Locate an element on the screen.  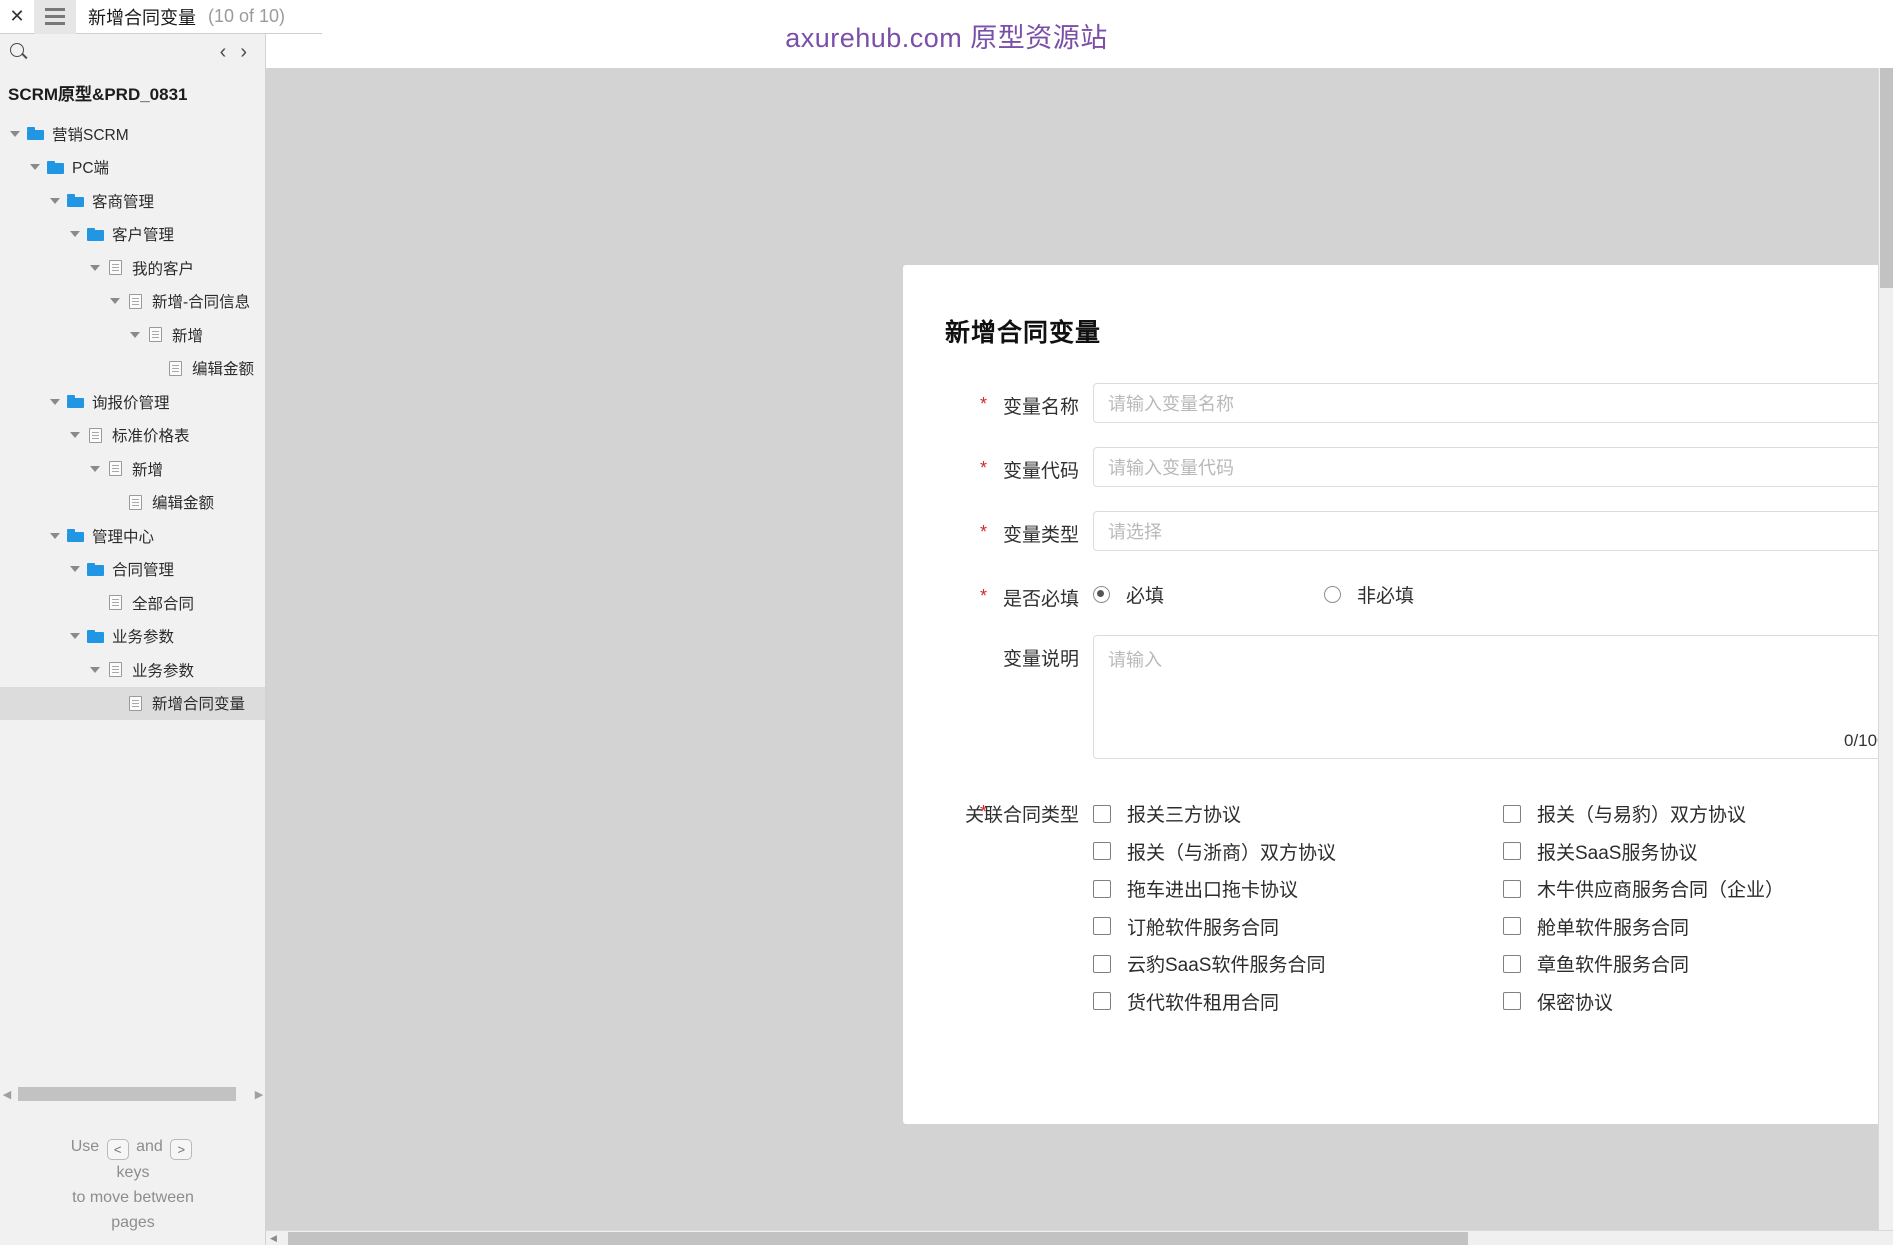
tree-item: 客商管理 is located at coordinates (132, 201).